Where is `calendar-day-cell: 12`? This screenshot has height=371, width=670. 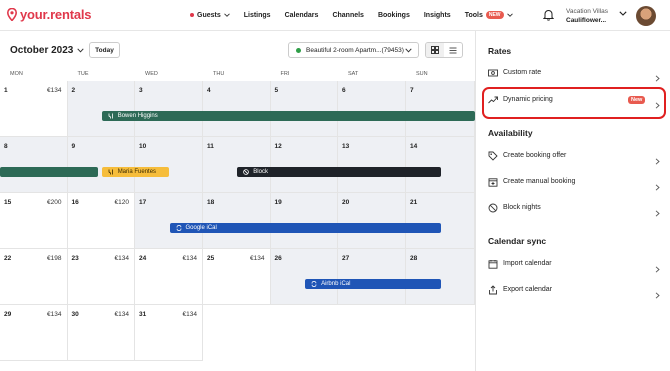 calendar-day-cell: 12 is located at coordinates (304, 165).